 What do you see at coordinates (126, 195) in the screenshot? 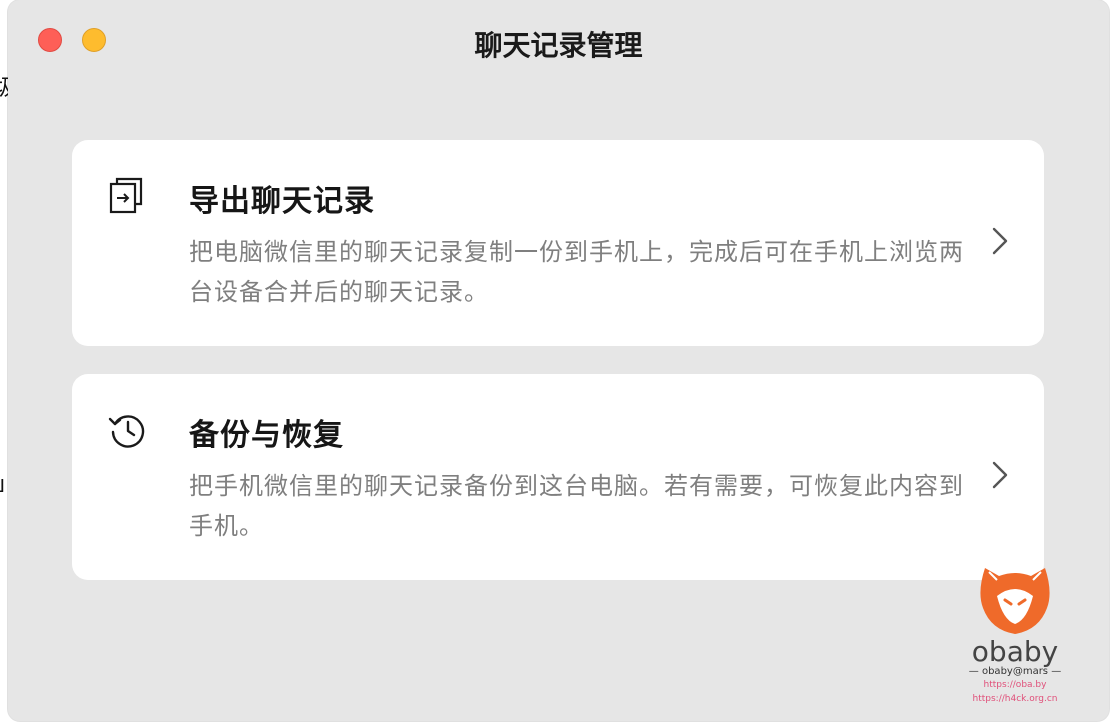
I see `export-icon` at bounding box center [126, 195].